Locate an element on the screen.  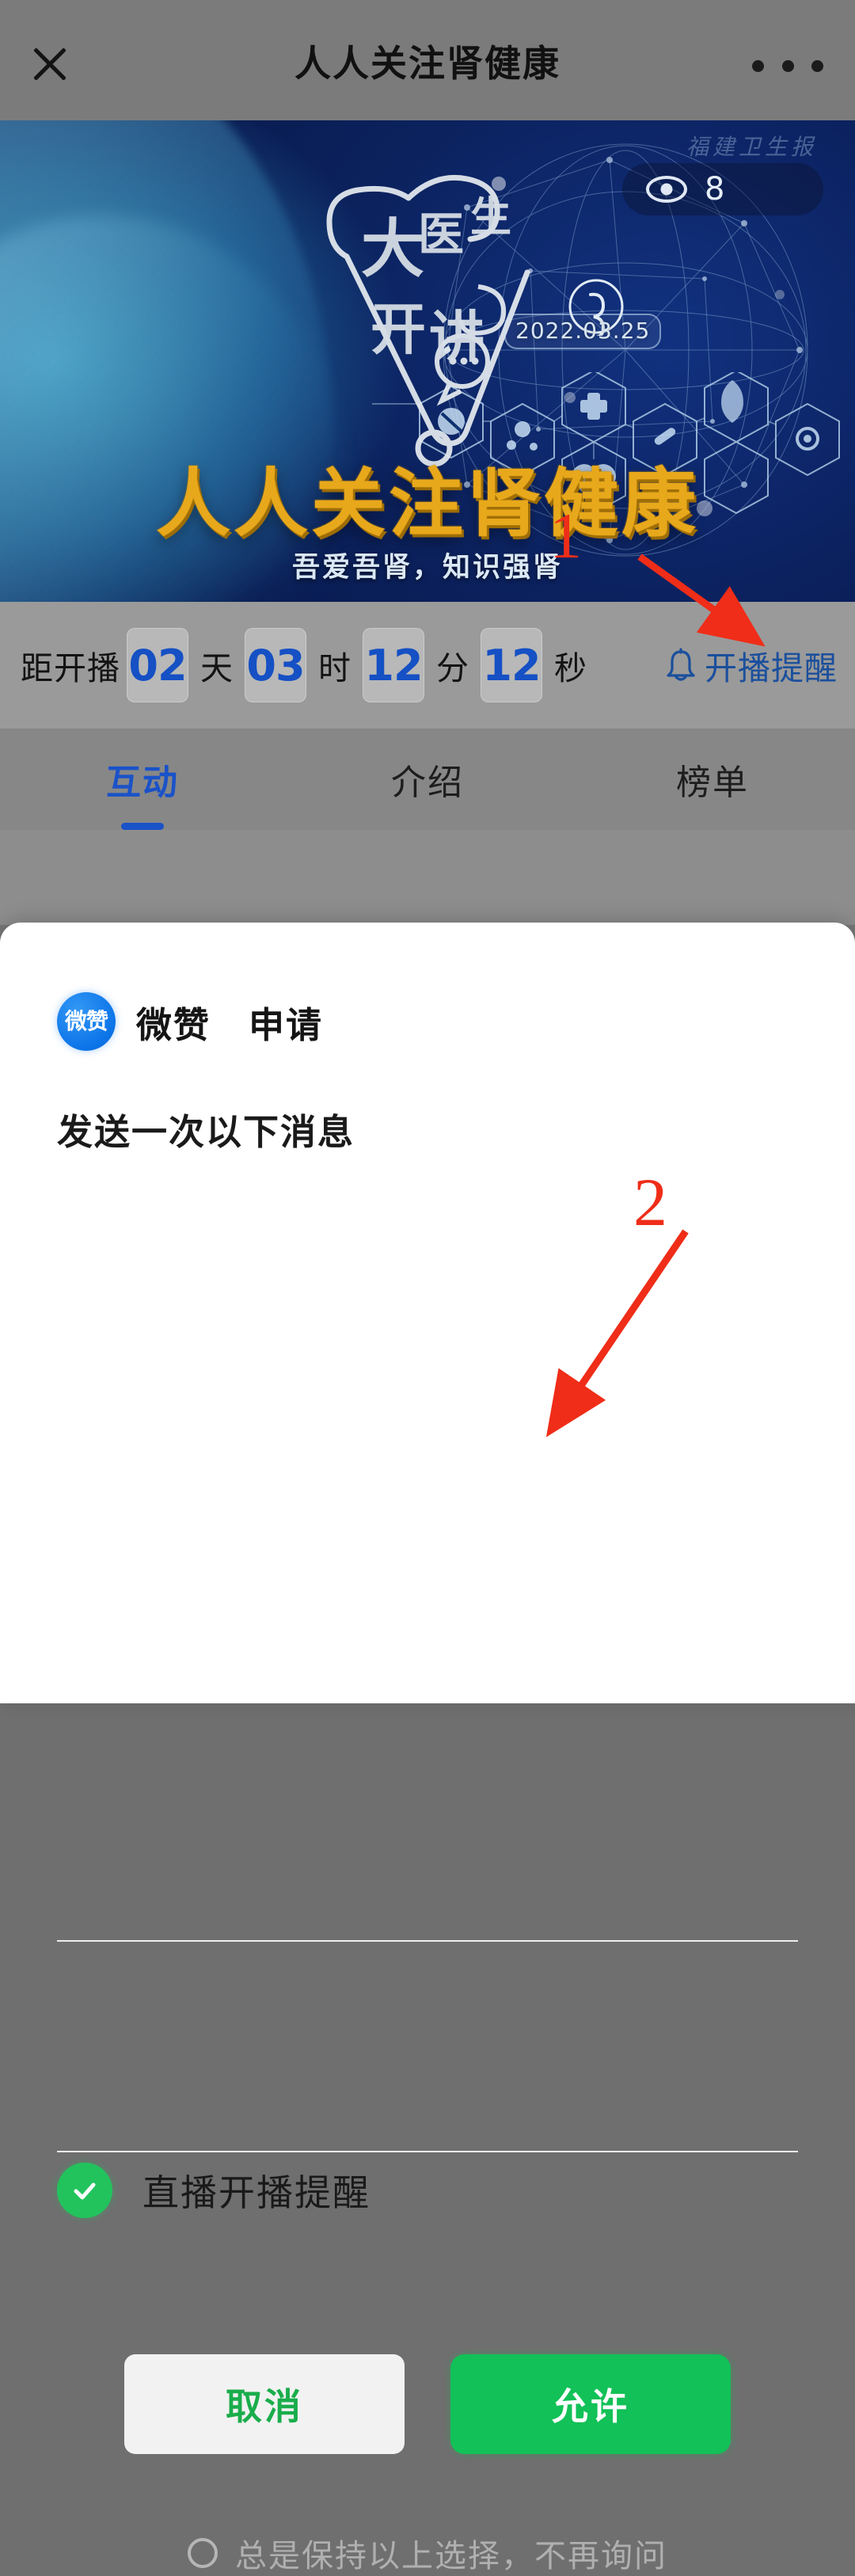
message-permission-label: 直播开播提醒 is located at coordinates (256, 2192).